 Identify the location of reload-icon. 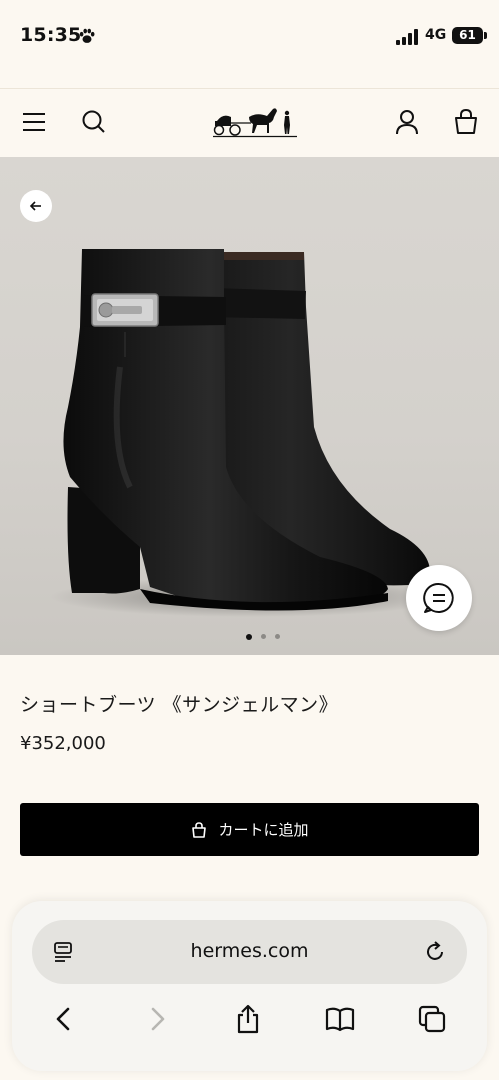
(435, 952).